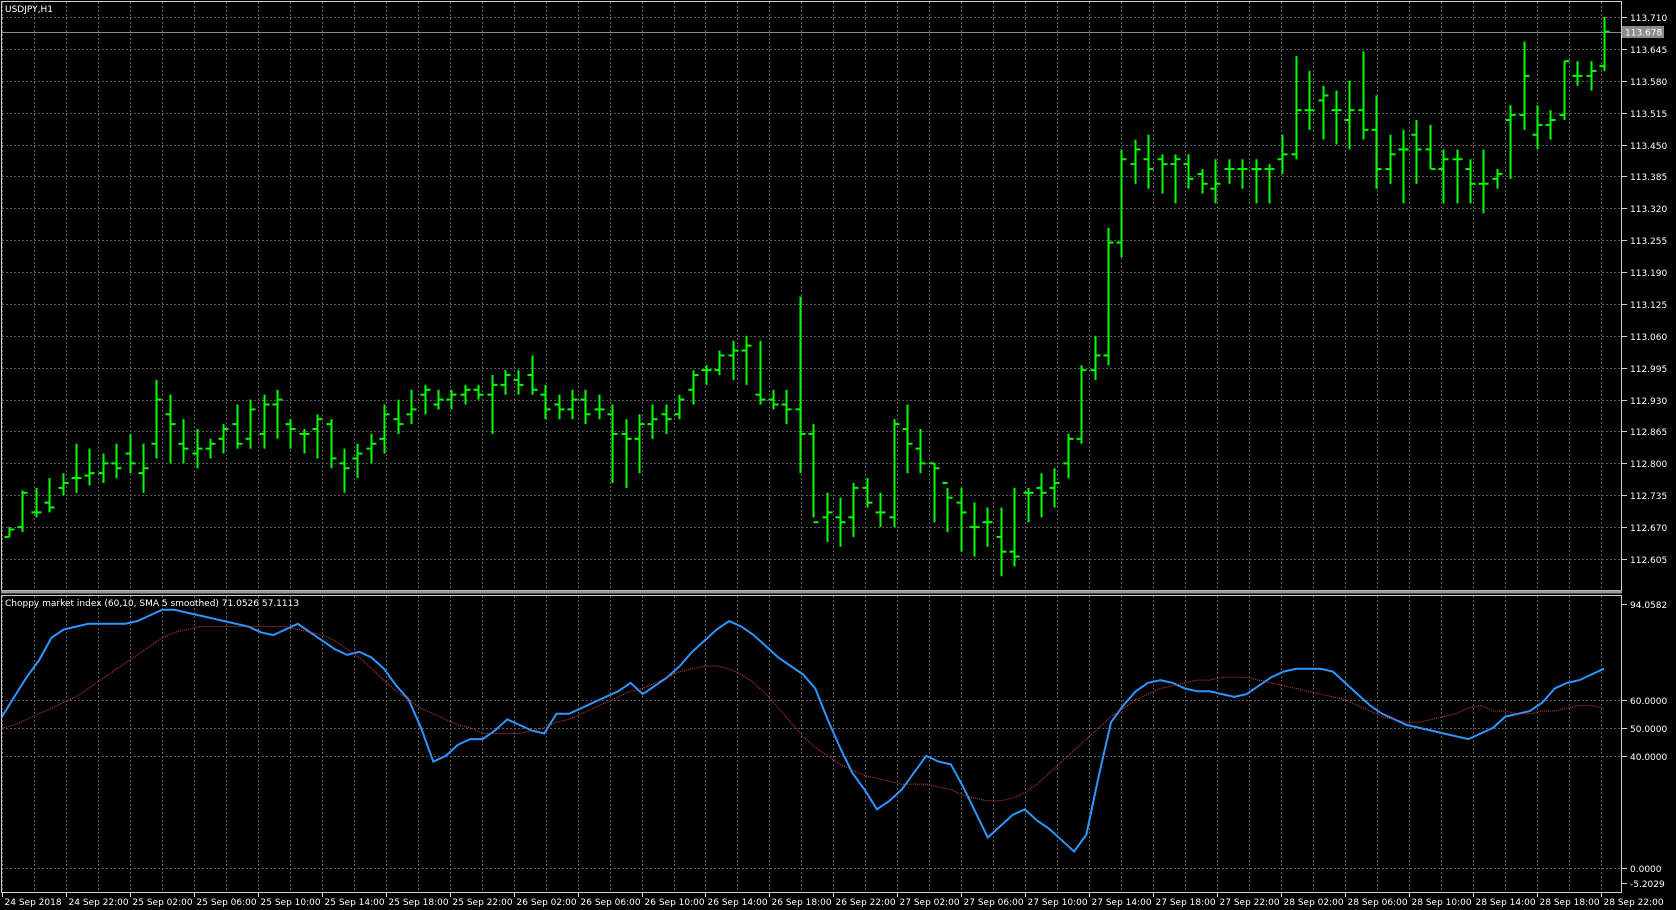  I want to click on time-label: 25 Sep 22:00, so click(483, 903).